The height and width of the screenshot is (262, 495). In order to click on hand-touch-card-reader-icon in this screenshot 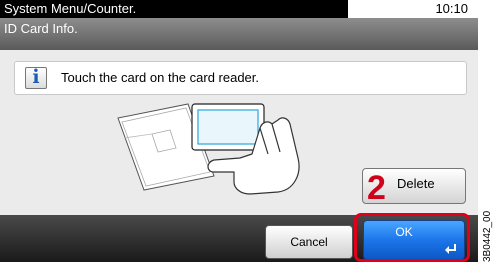, I will do `click(208, 149)`.